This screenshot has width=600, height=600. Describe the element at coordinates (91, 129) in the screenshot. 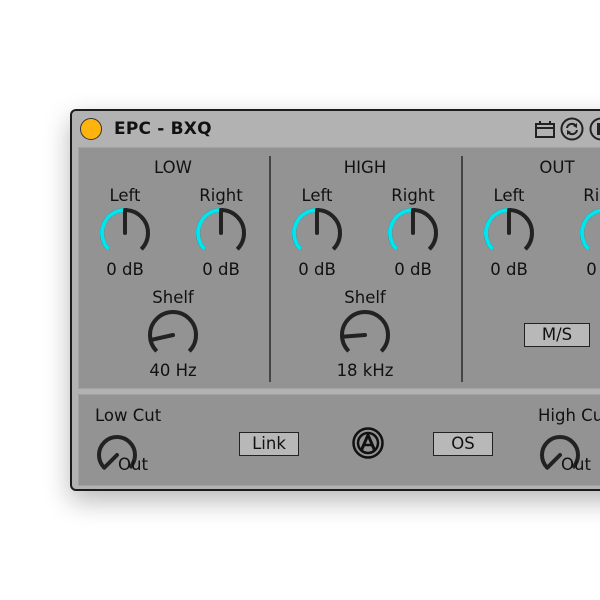

I see `device-power-button` at that location.